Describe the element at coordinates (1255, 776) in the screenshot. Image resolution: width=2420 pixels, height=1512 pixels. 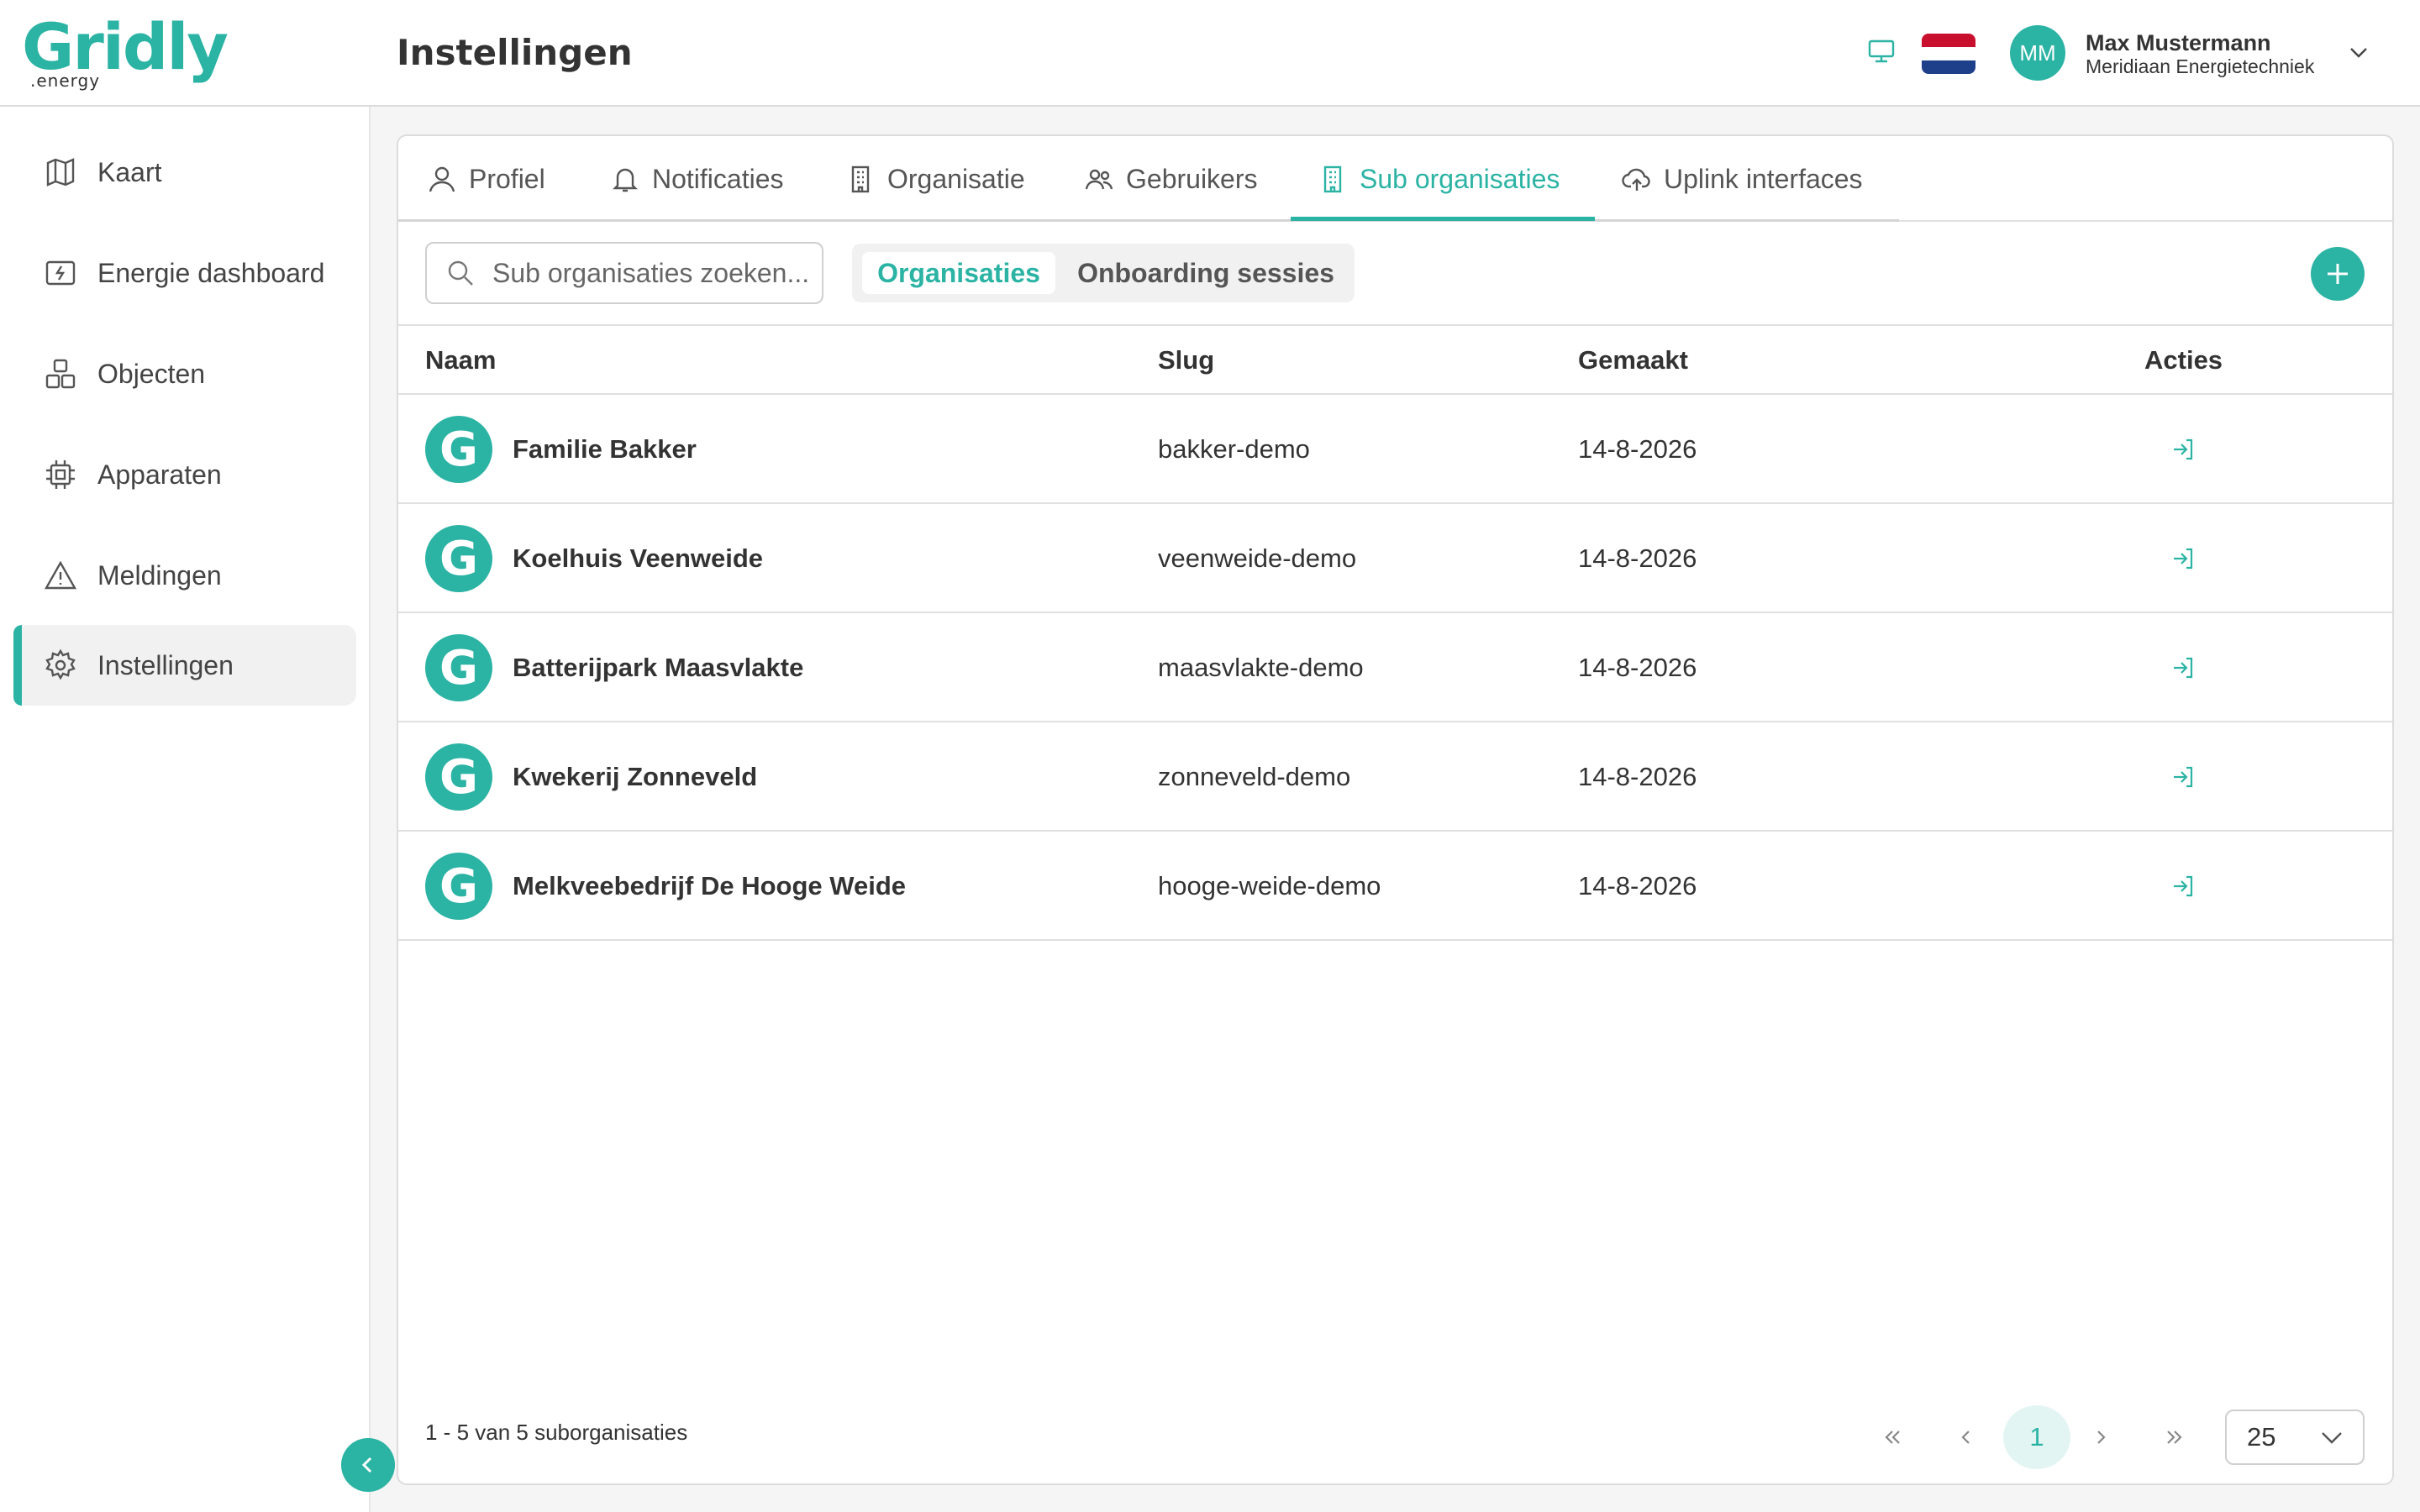
I see `organisation-slug: zonneveld-demo` at that location.